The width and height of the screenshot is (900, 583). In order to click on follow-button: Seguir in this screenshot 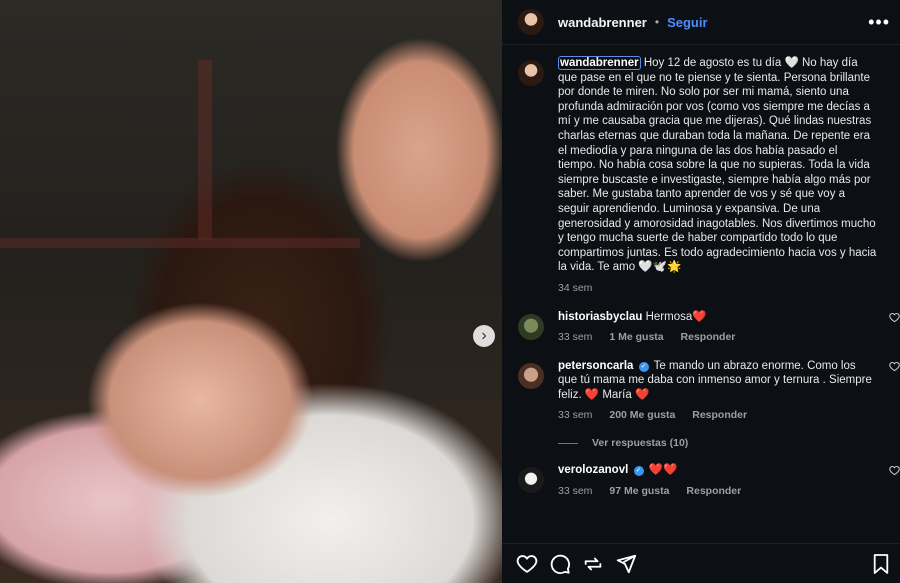, I will do `click(687, 22)`.